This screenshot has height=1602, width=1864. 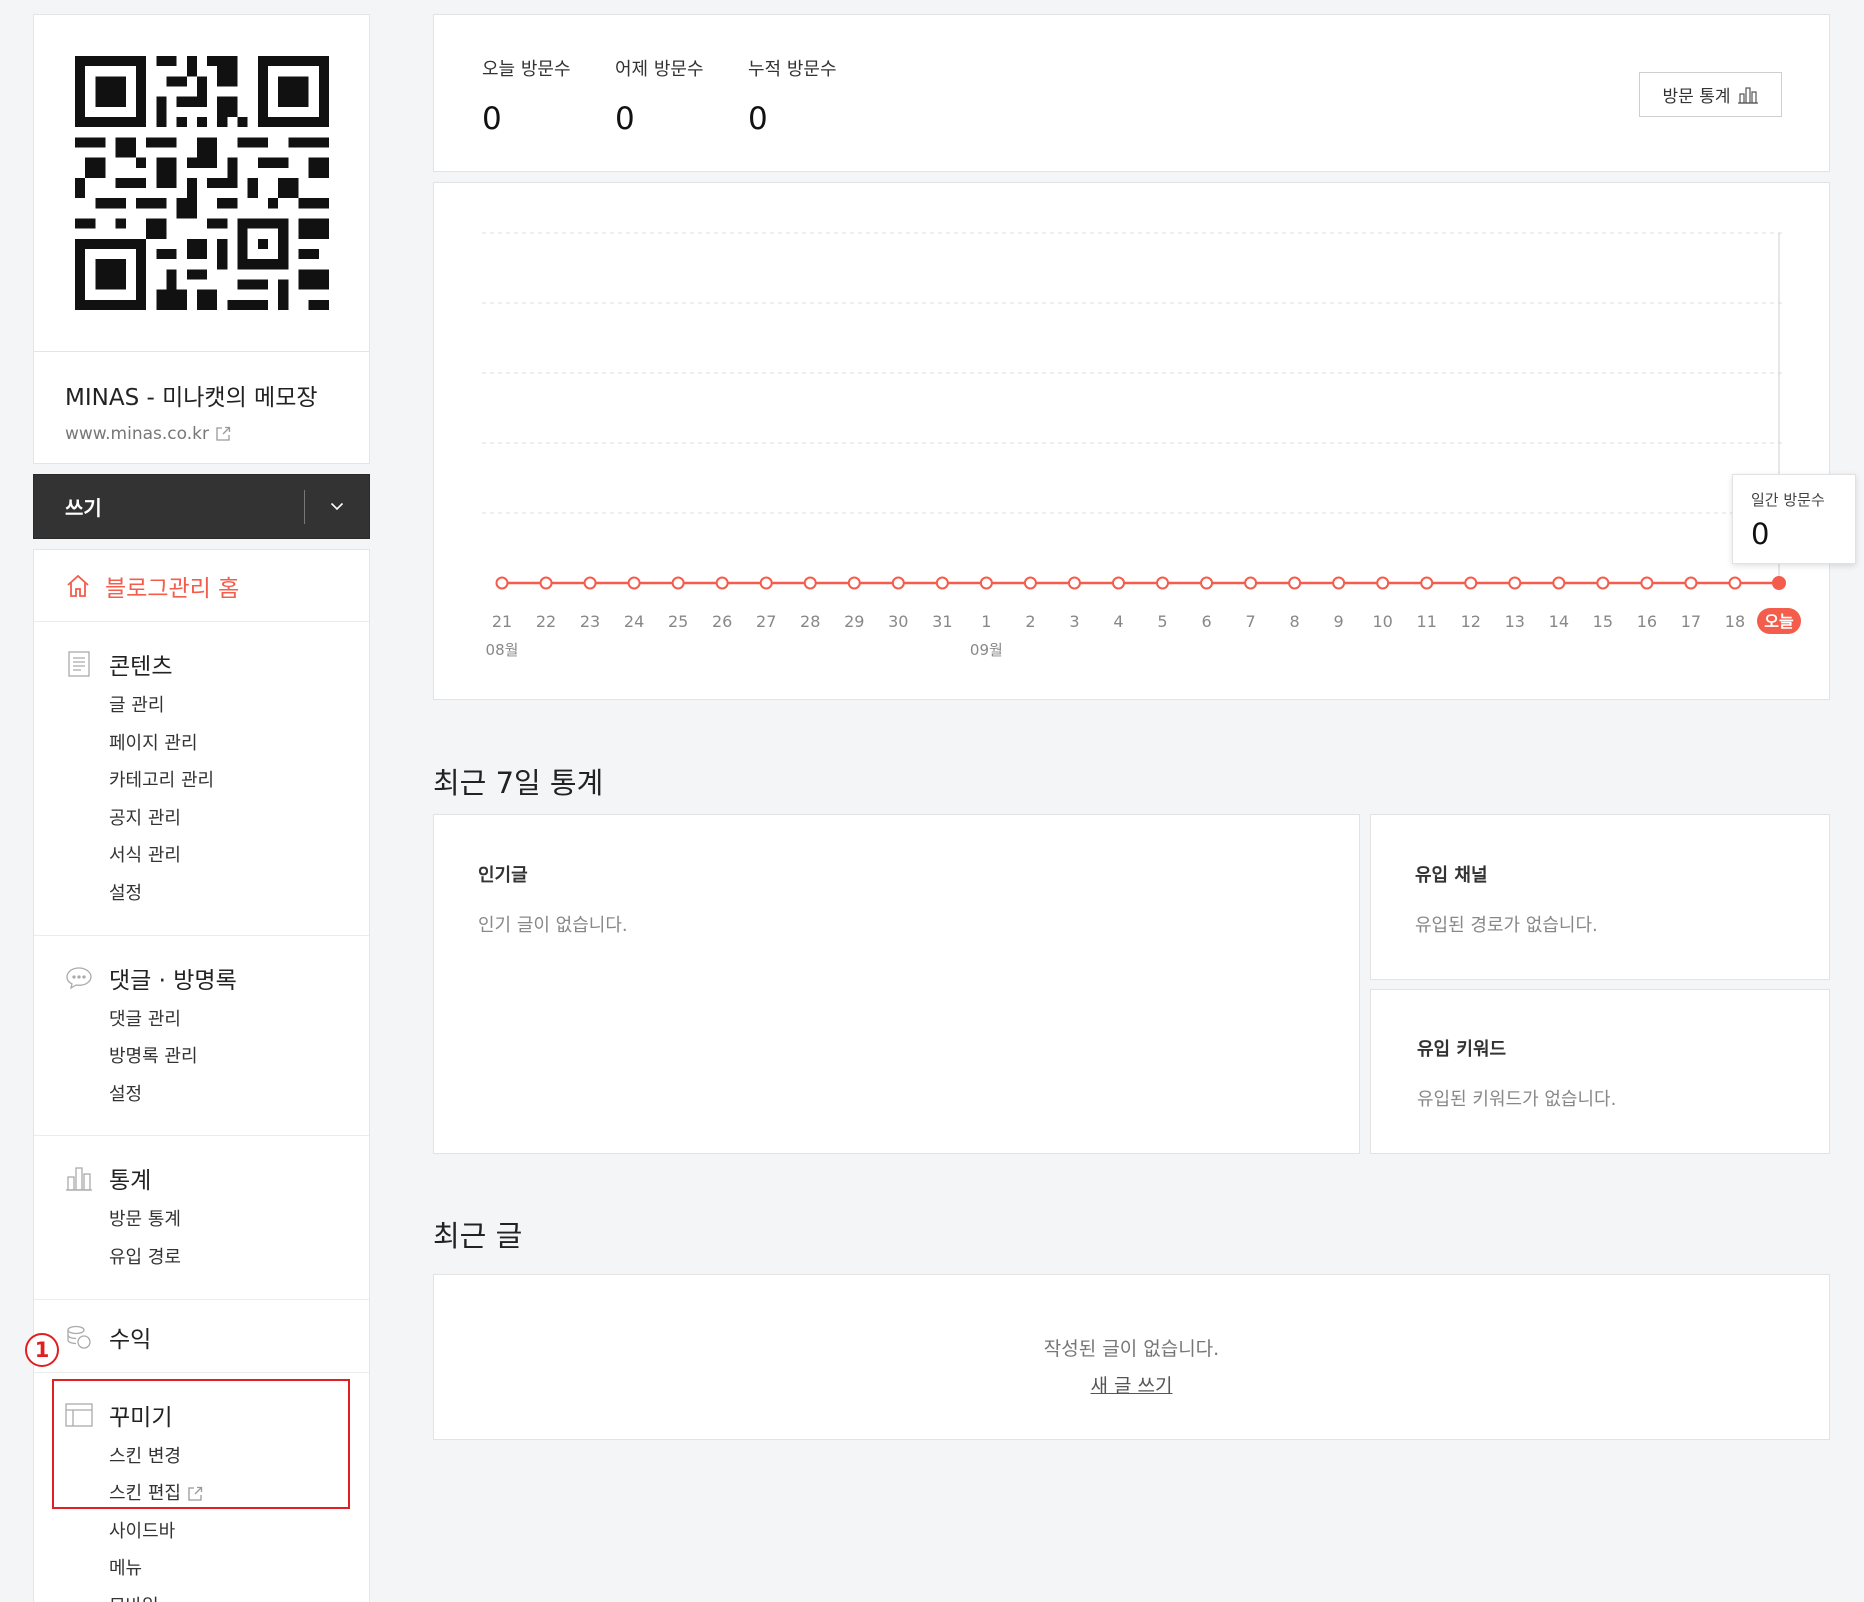 I want to click on write-button: 쓰기, so click(x=201, y=506).